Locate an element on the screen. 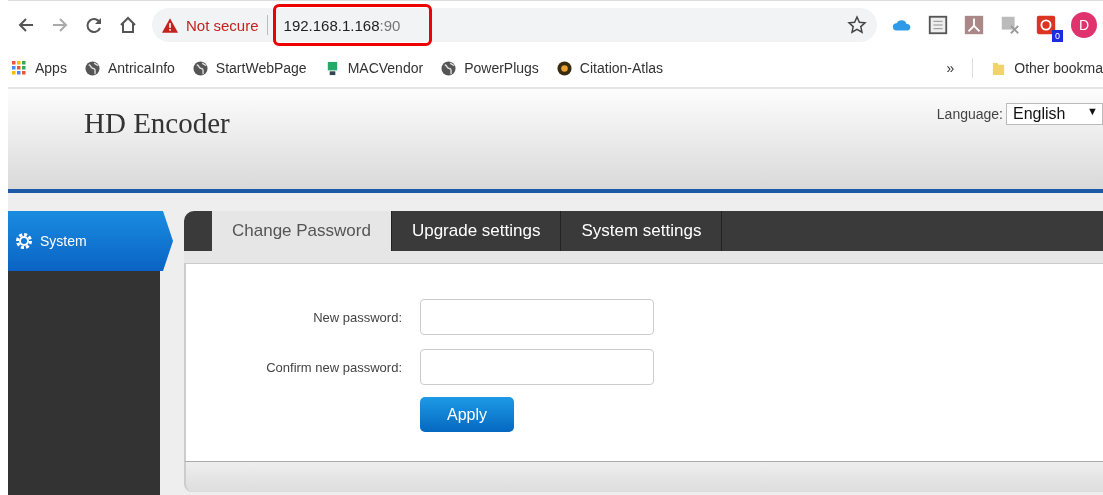  security-label: Not secure is located at coordinates (222, 25).